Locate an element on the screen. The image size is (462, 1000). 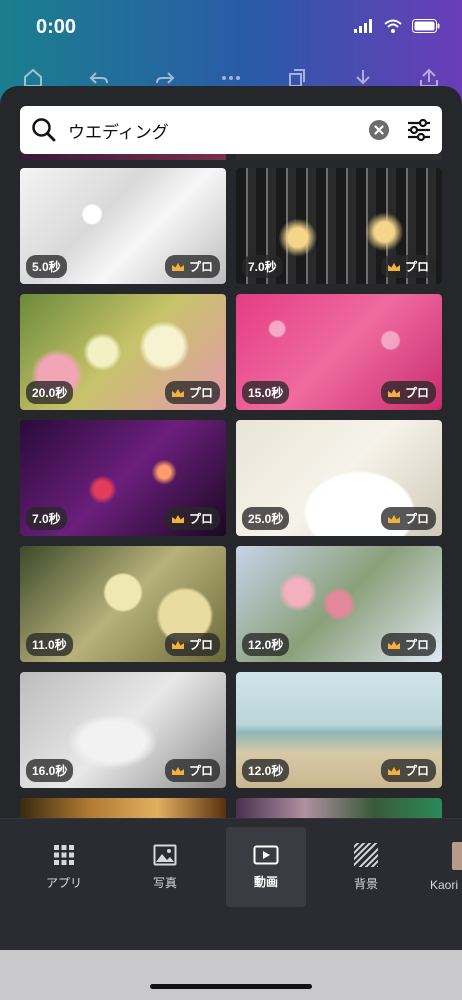
bottom-tab-bar: アプリ 写真 動画 背景 Kaori is located at coordinates (231, 884).